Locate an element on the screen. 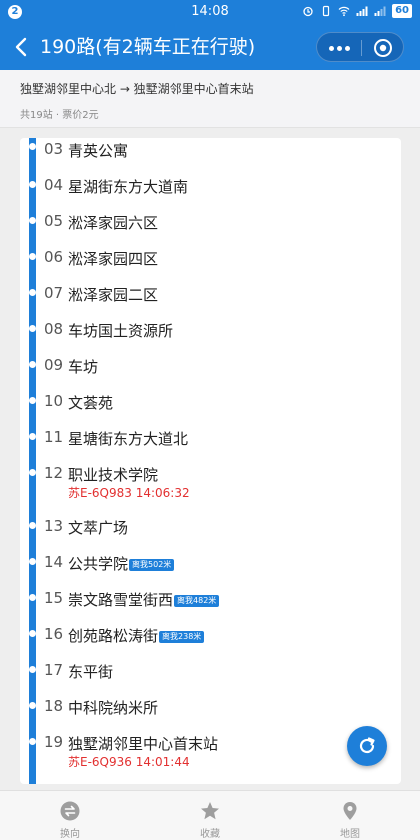  station-name: 创苑路松涛街 离我238米 is located at coordinates (136, 635).